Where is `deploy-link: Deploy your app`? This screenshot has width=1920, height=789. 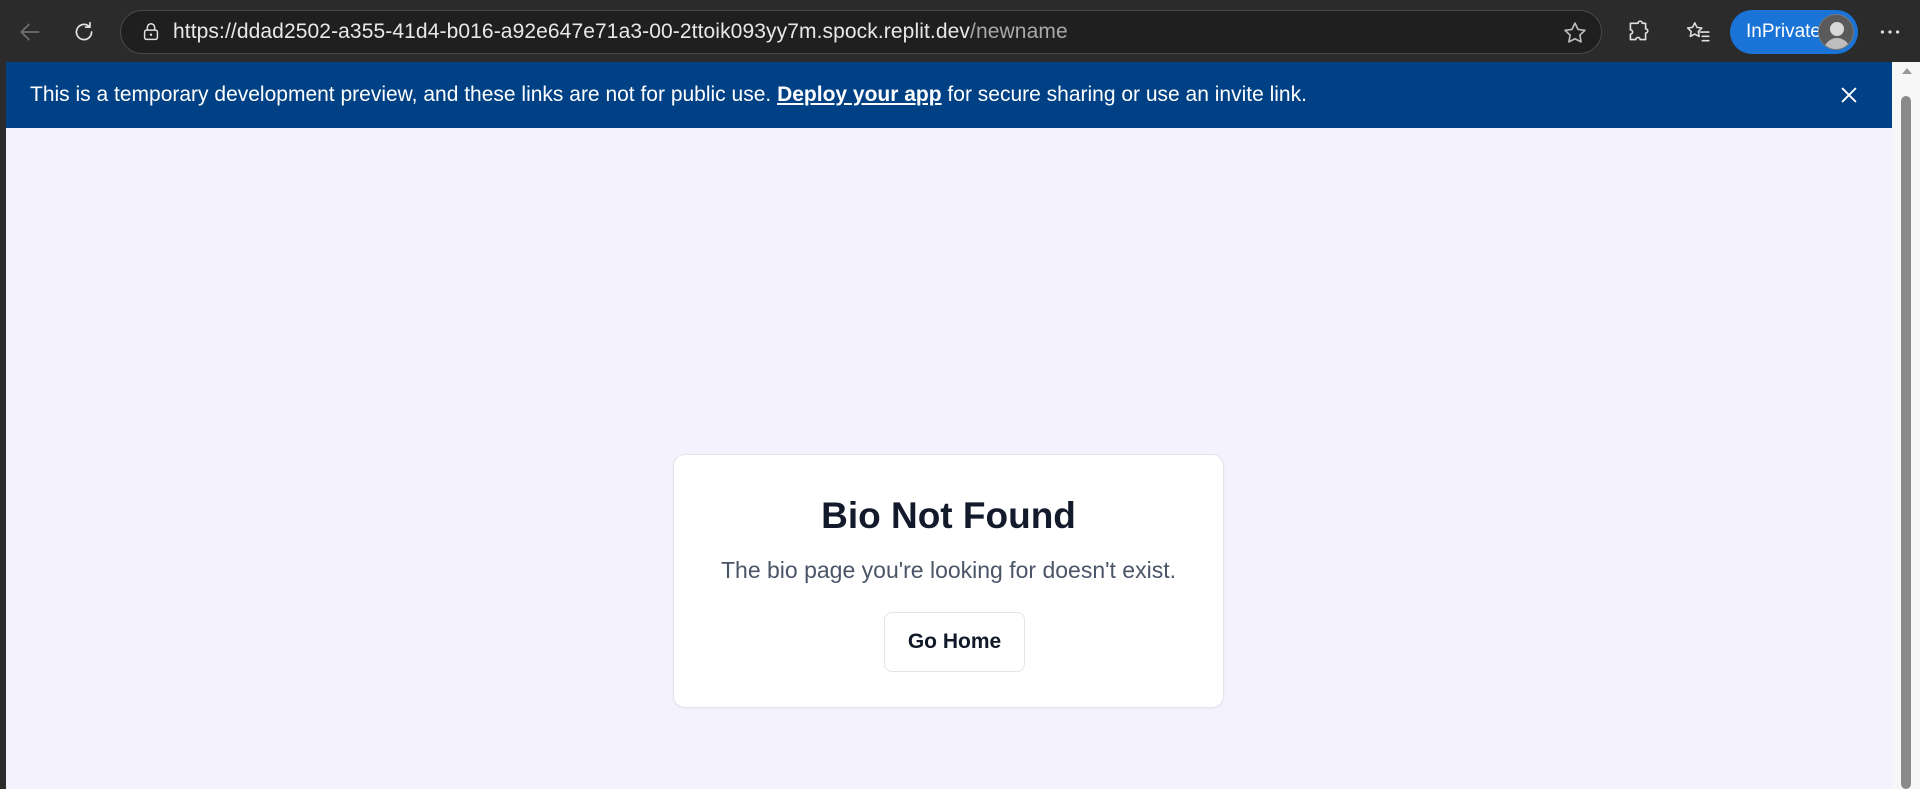 deploy-link: Deploy your app is located at coordinates (859, 94).